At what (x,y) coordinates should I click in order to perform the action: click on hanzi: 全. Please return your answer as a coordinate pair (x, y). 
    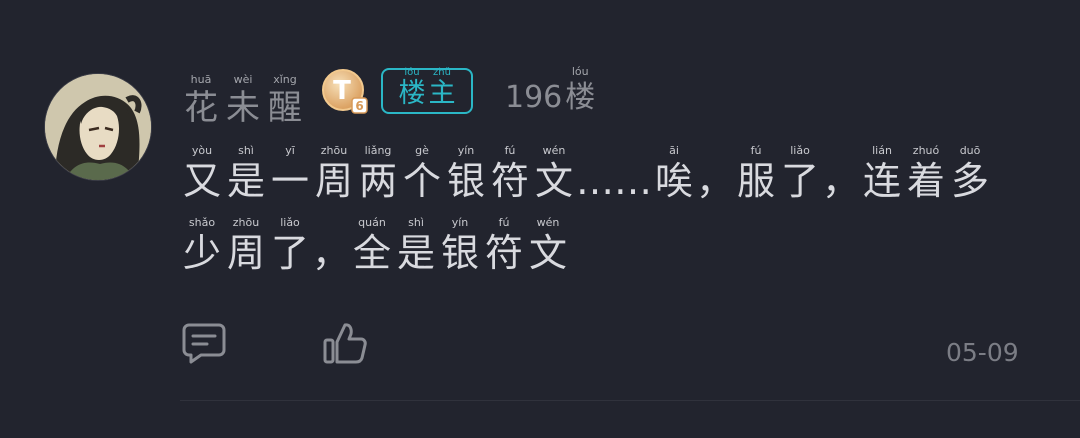
    Looking at the image, I should click on (372, 253).